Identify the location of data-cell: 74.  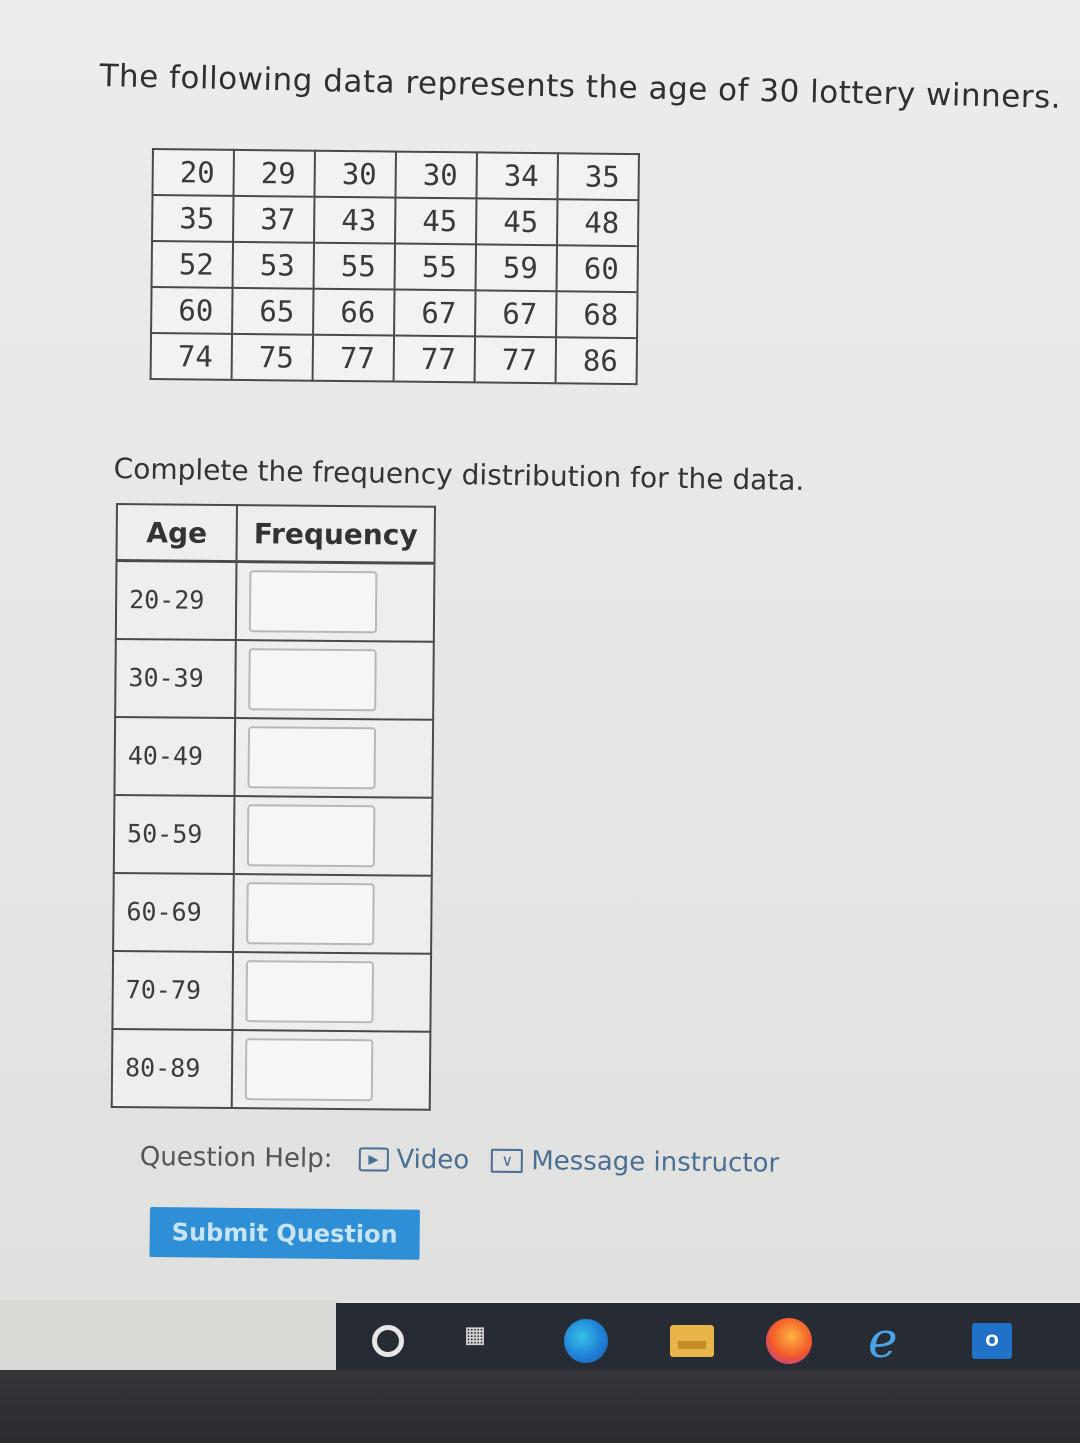
(191, 356).